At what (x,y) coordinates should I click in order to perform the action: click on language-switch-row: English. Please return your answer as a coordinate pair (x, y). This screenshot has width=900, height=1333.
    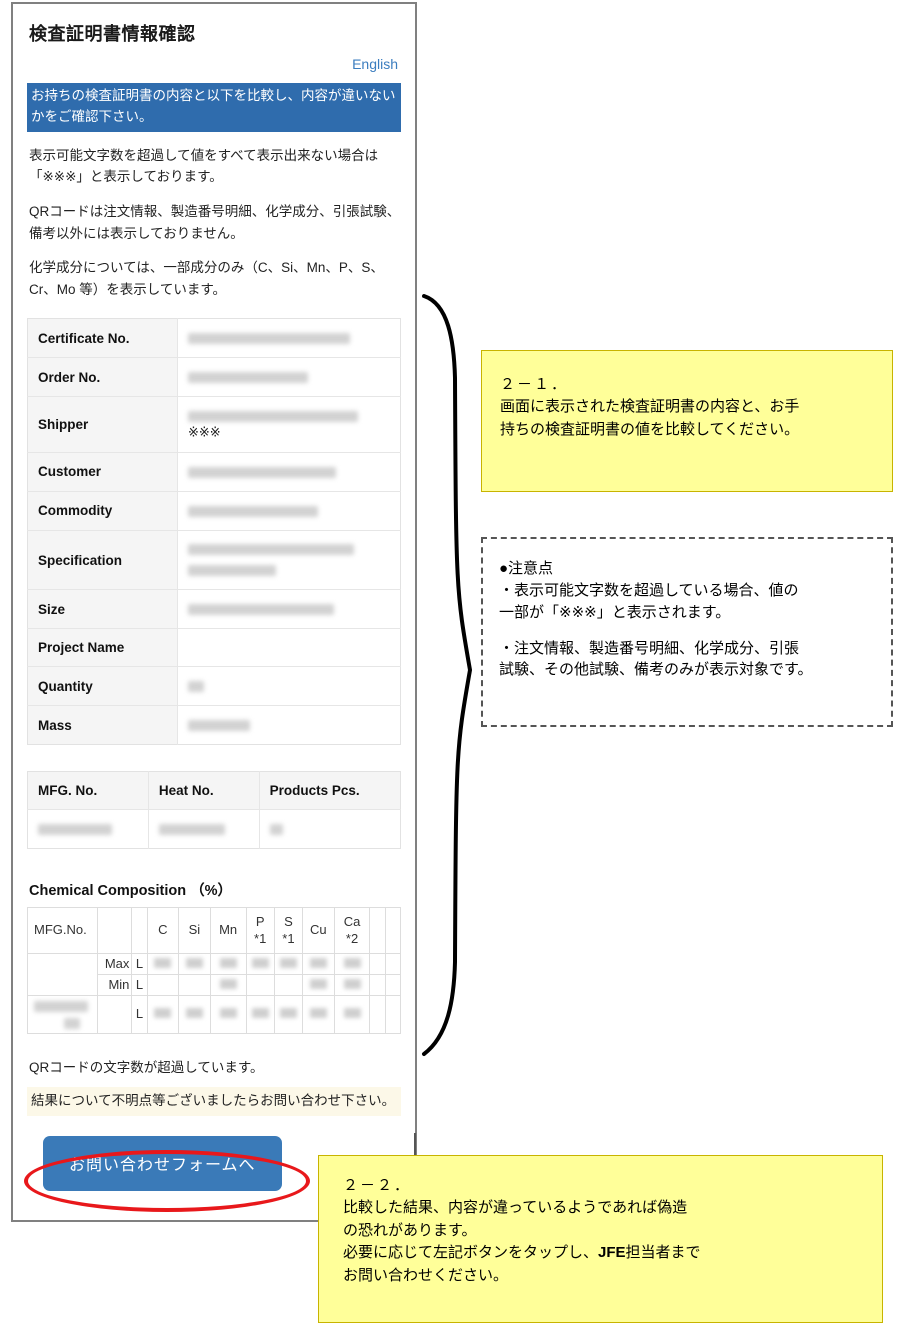
    Looking at the image, I should click on (214, 65).